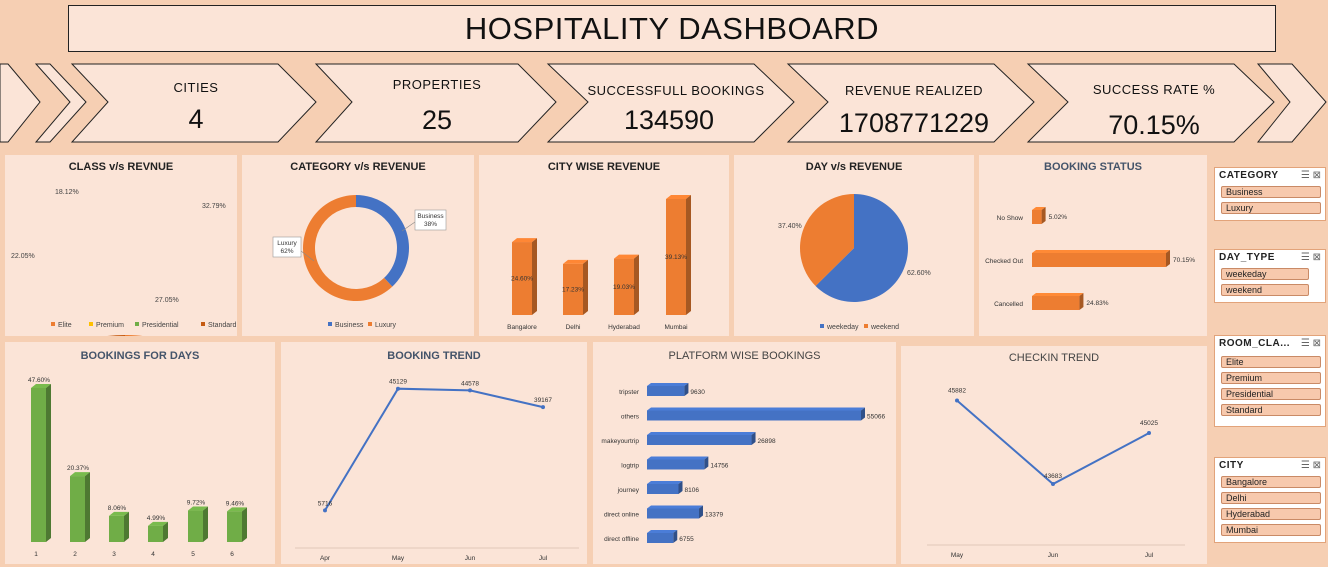  What do you see at coordinates (1271, 362) in the screenshot?
I see `slicer-room-class-item-elite: Elite` at bounding box center [1271, 362].